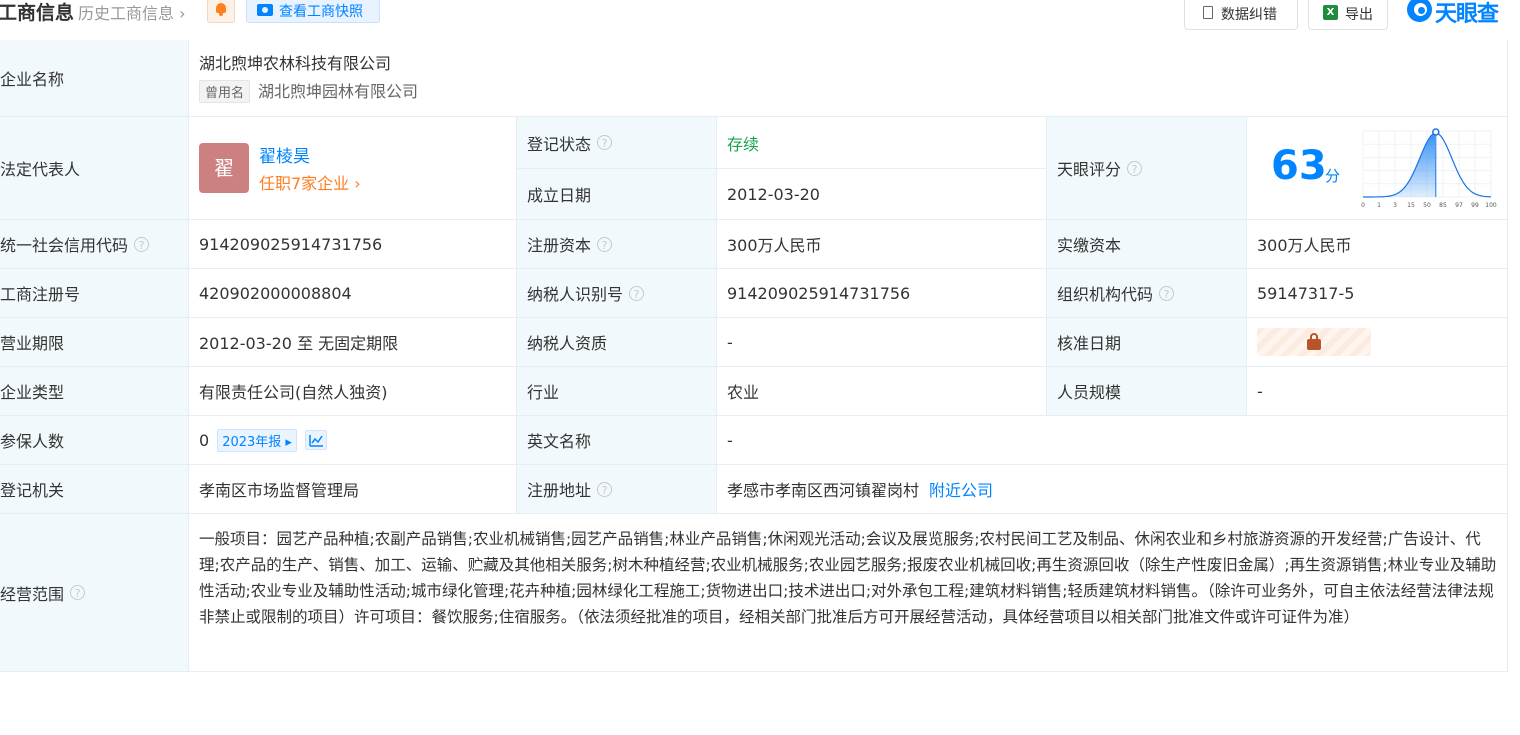 This screenshot has height=735, width=1520. What do you see at coordinates (617, 244) in the screenshot?
I see `reg-capital-label-cell: 注册资本?` at bounding box center [617, 244].